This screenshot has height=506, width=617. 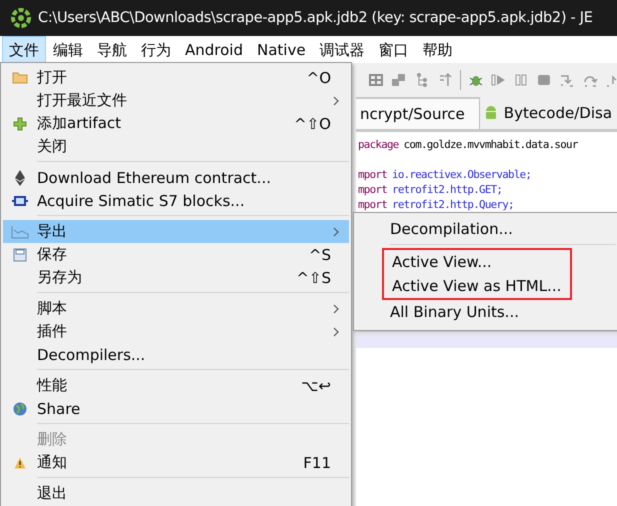 What do you see at coordinates (176, 254) in the screenshot?
I see `menu-item: 保存 ^S` at bounding box center [176, 254].